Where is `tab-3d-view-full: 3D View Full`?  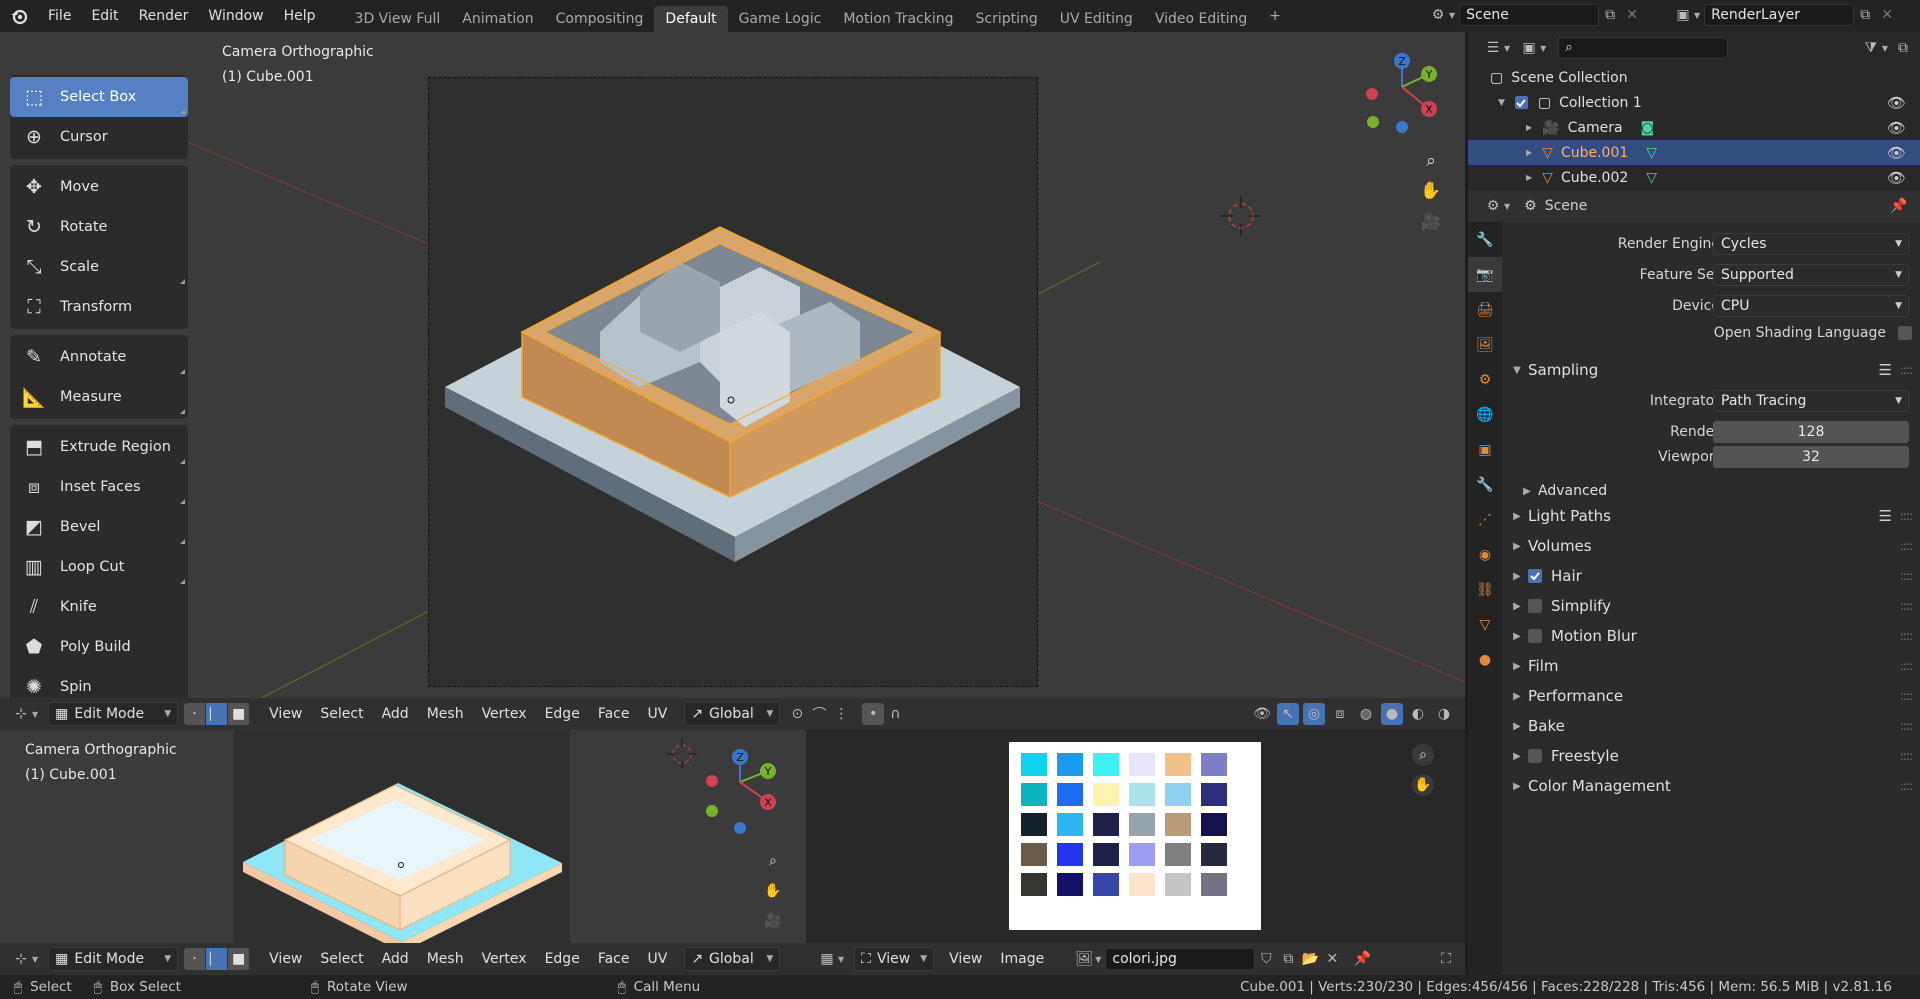 tab-3d-view-full: 3D View Full is located at coordinates (398, 19).